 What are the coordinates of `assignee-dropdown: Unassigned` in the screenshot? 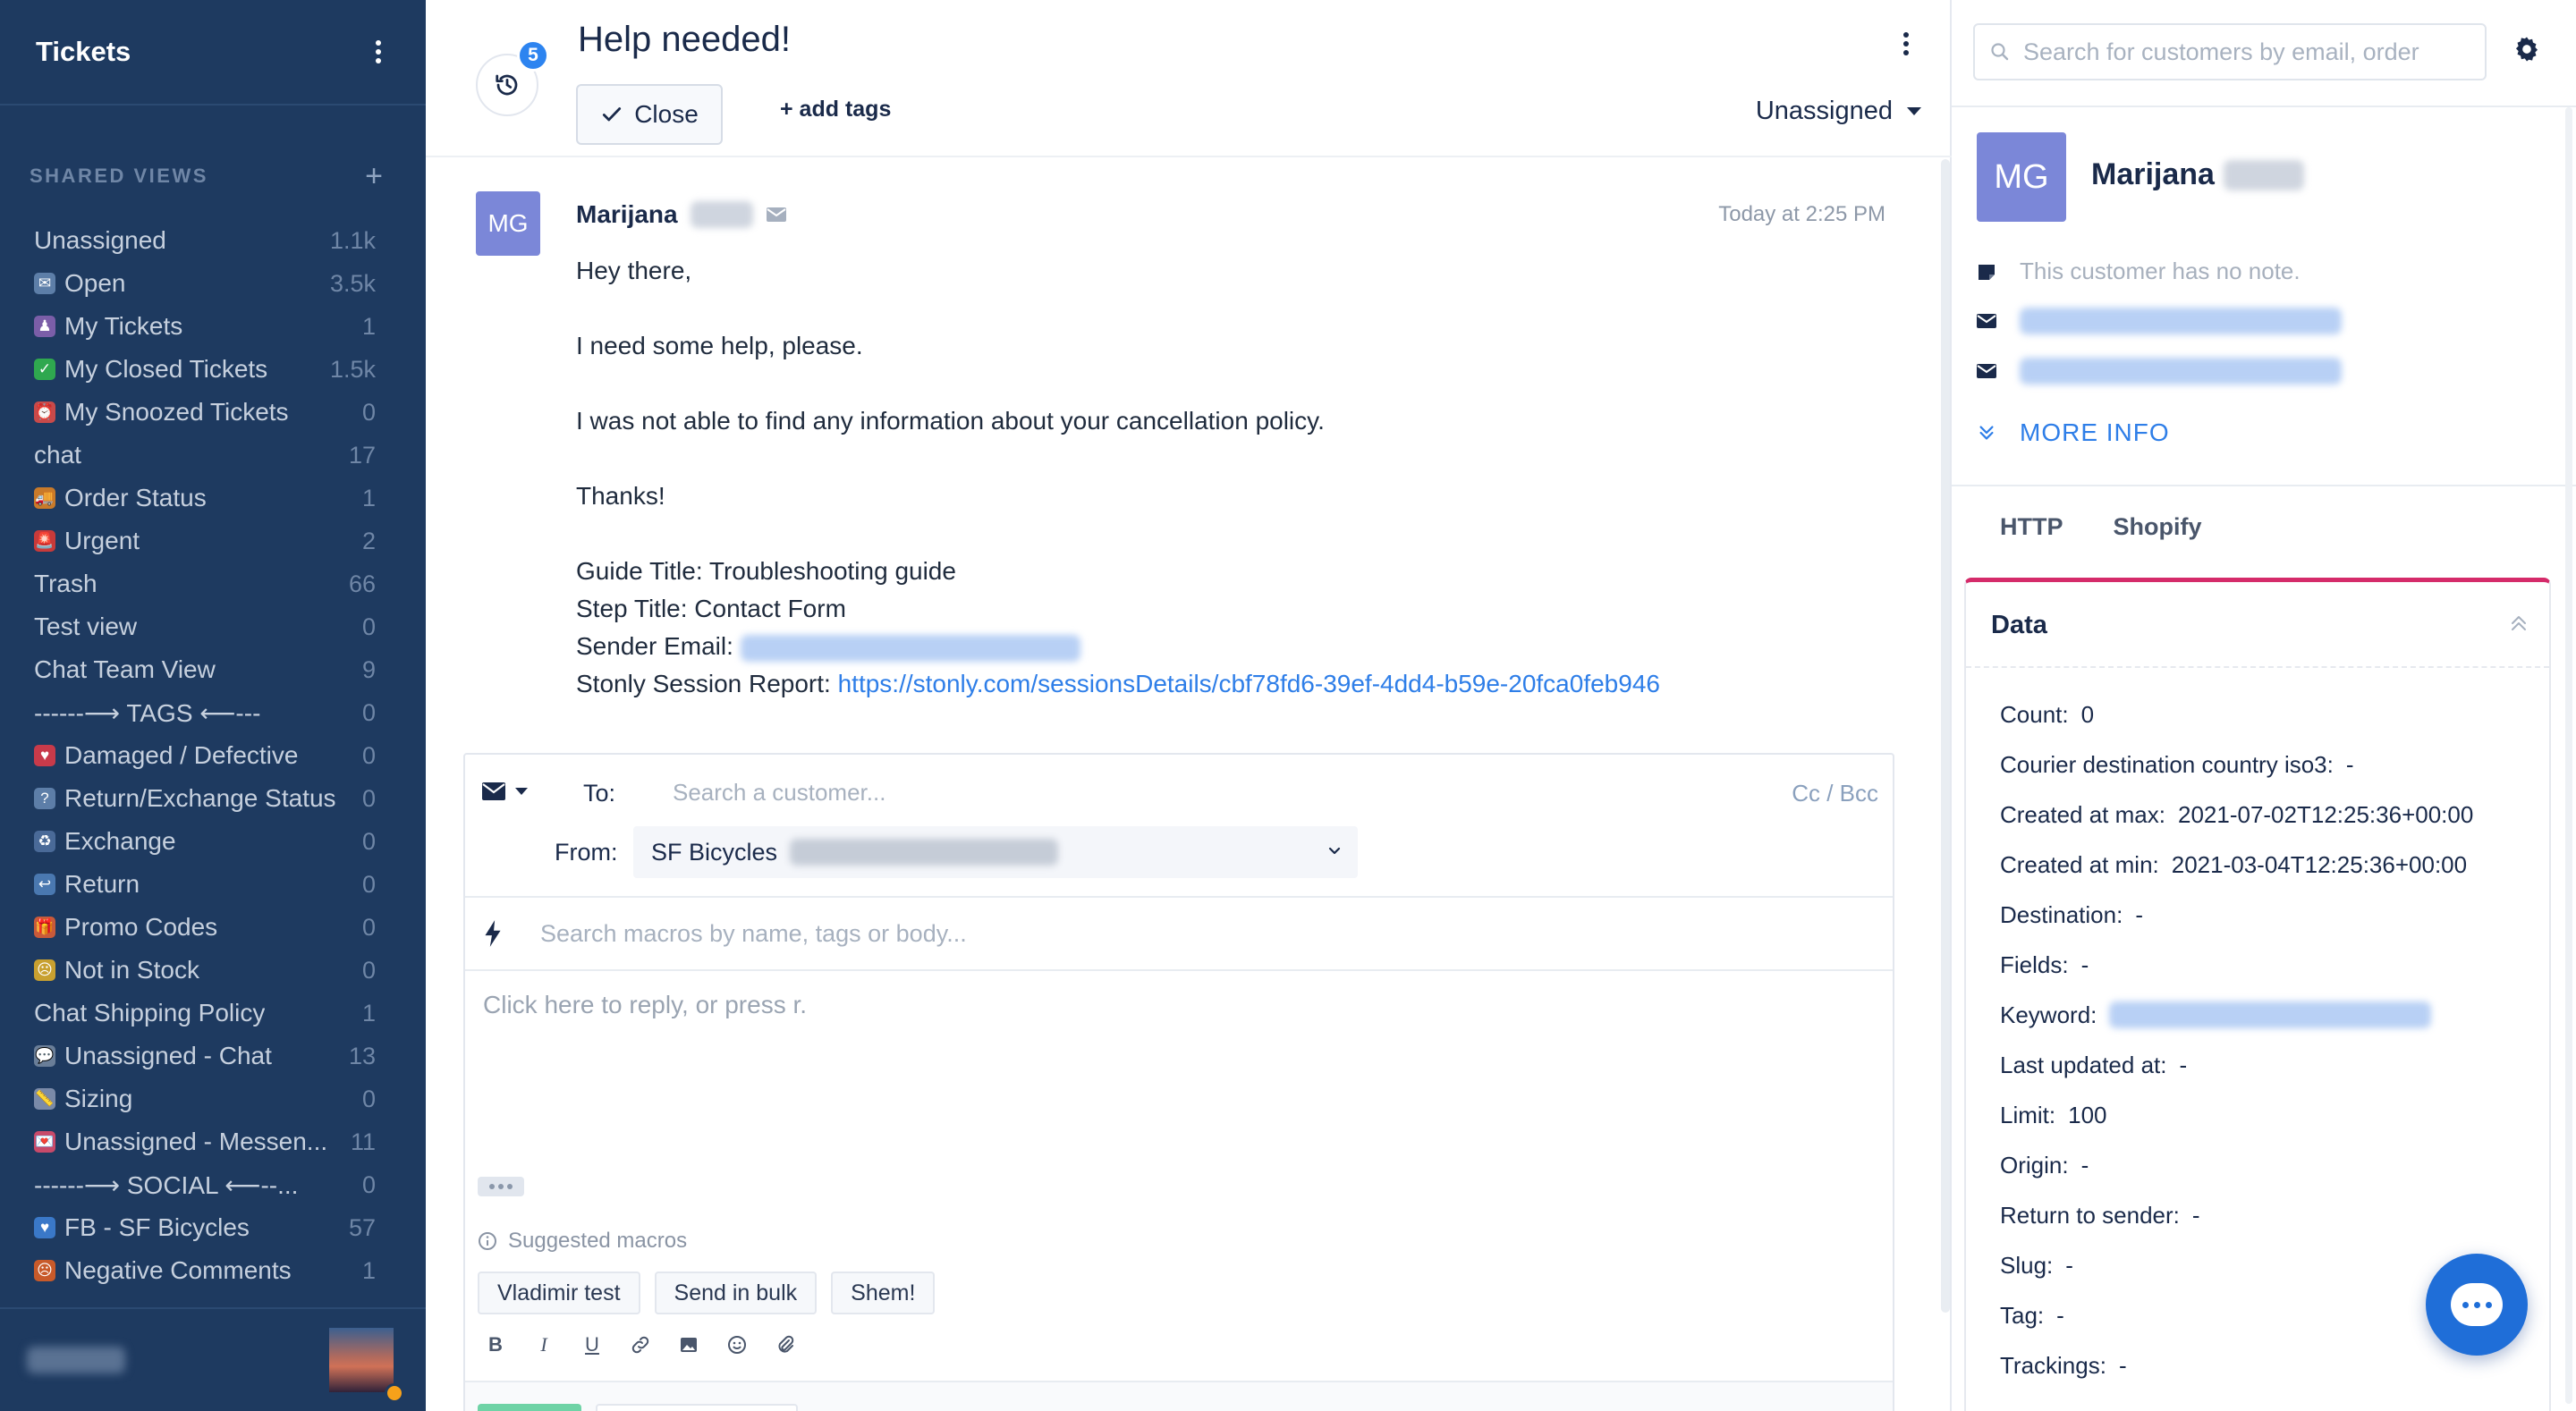 It's located at (1838, 112).